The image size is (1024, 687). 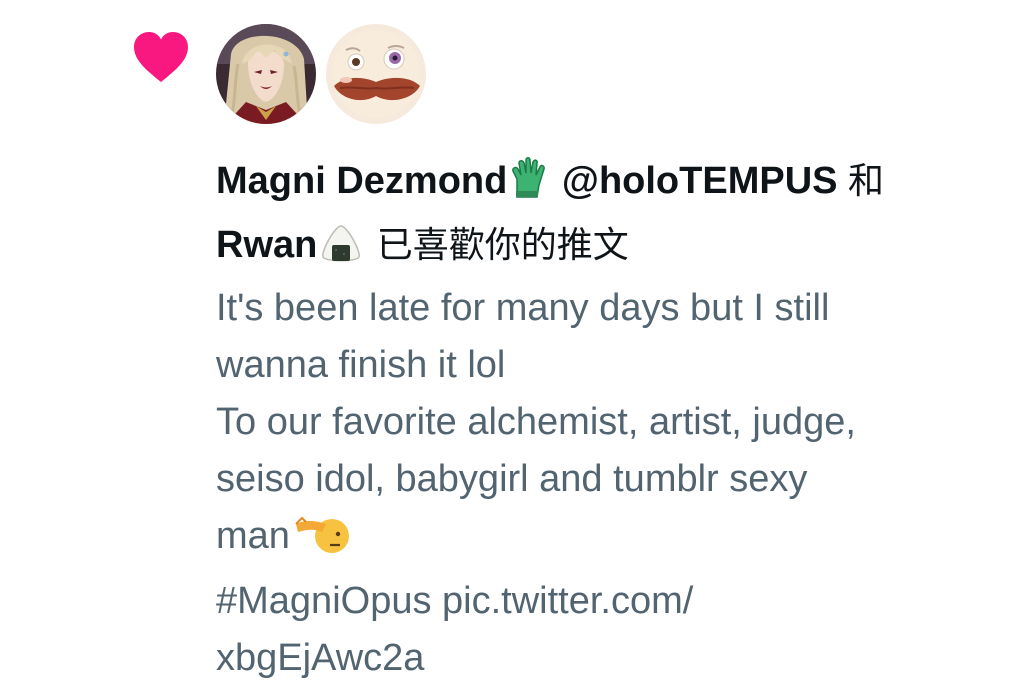 I want to click on notification-headline: Magni Dezmond @holoTEMPUS 和 Rwan 已喜歡你的推文, so click(x=611, y=216).